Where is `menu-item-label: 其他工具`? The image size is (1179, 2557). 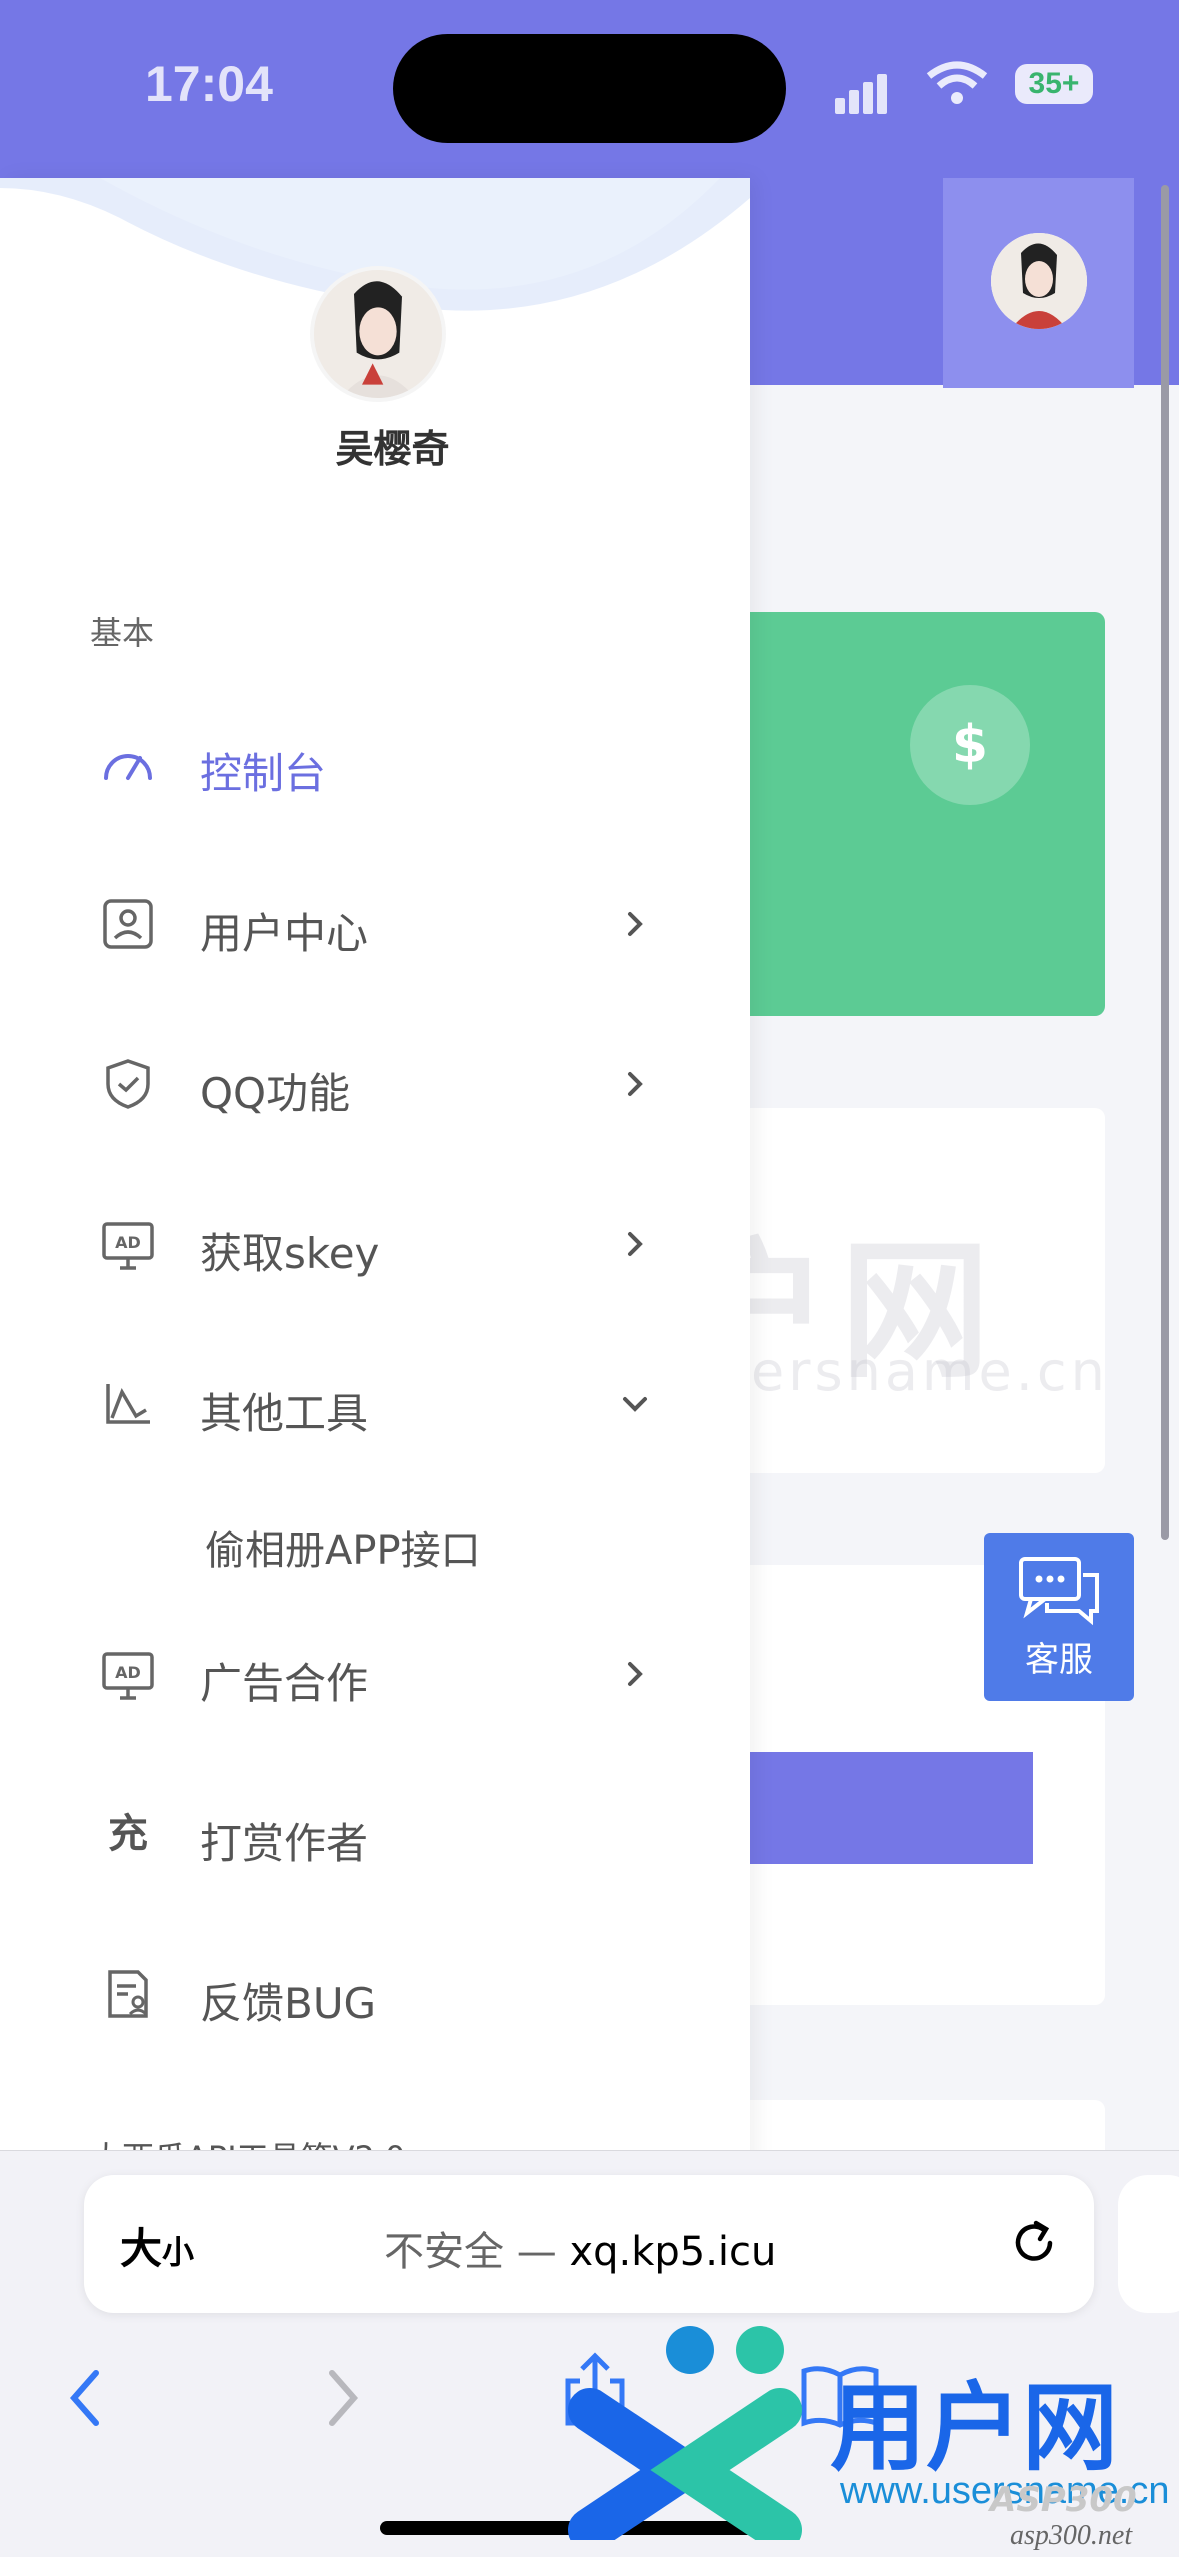 menu-item-label: 其他工具 is located at coordinates (284, 1413).